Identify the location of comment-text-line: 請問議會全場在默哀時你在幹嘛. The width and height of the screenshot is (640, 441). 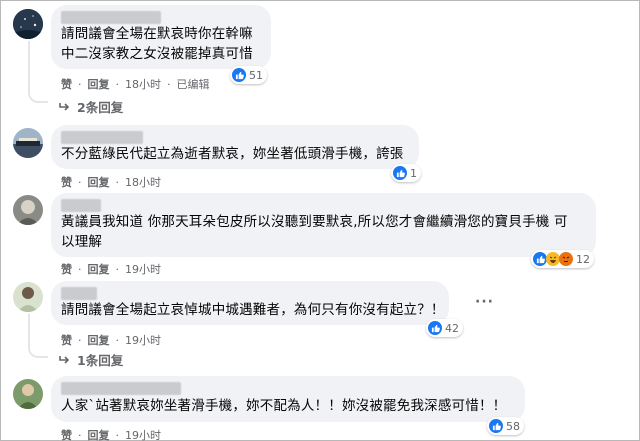
(157, 34).